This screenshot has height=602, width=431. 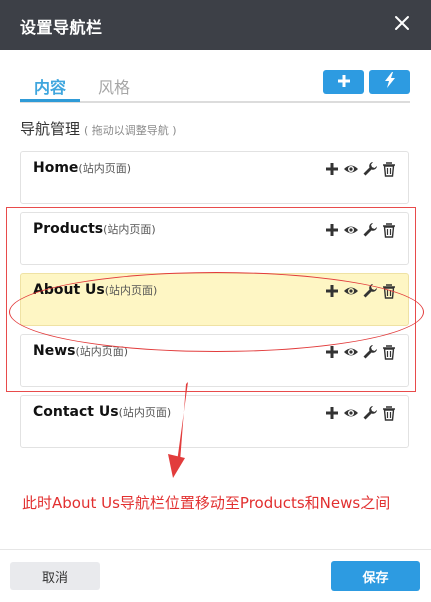 What do you see at coordinates (55, 576) in the screenshot?
I see `cancel-button: 取消` at bounding box center [55, 576].